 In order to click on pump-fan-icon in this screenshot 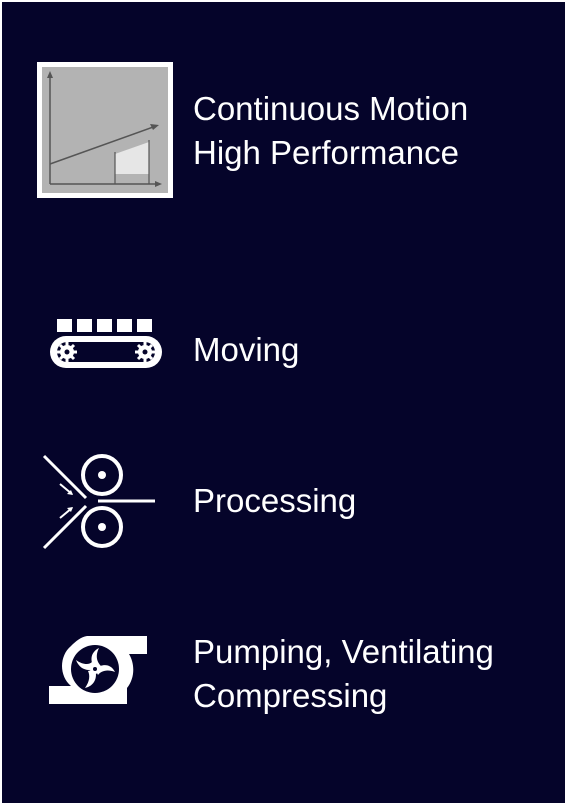, I will do `click(100, 670)`.